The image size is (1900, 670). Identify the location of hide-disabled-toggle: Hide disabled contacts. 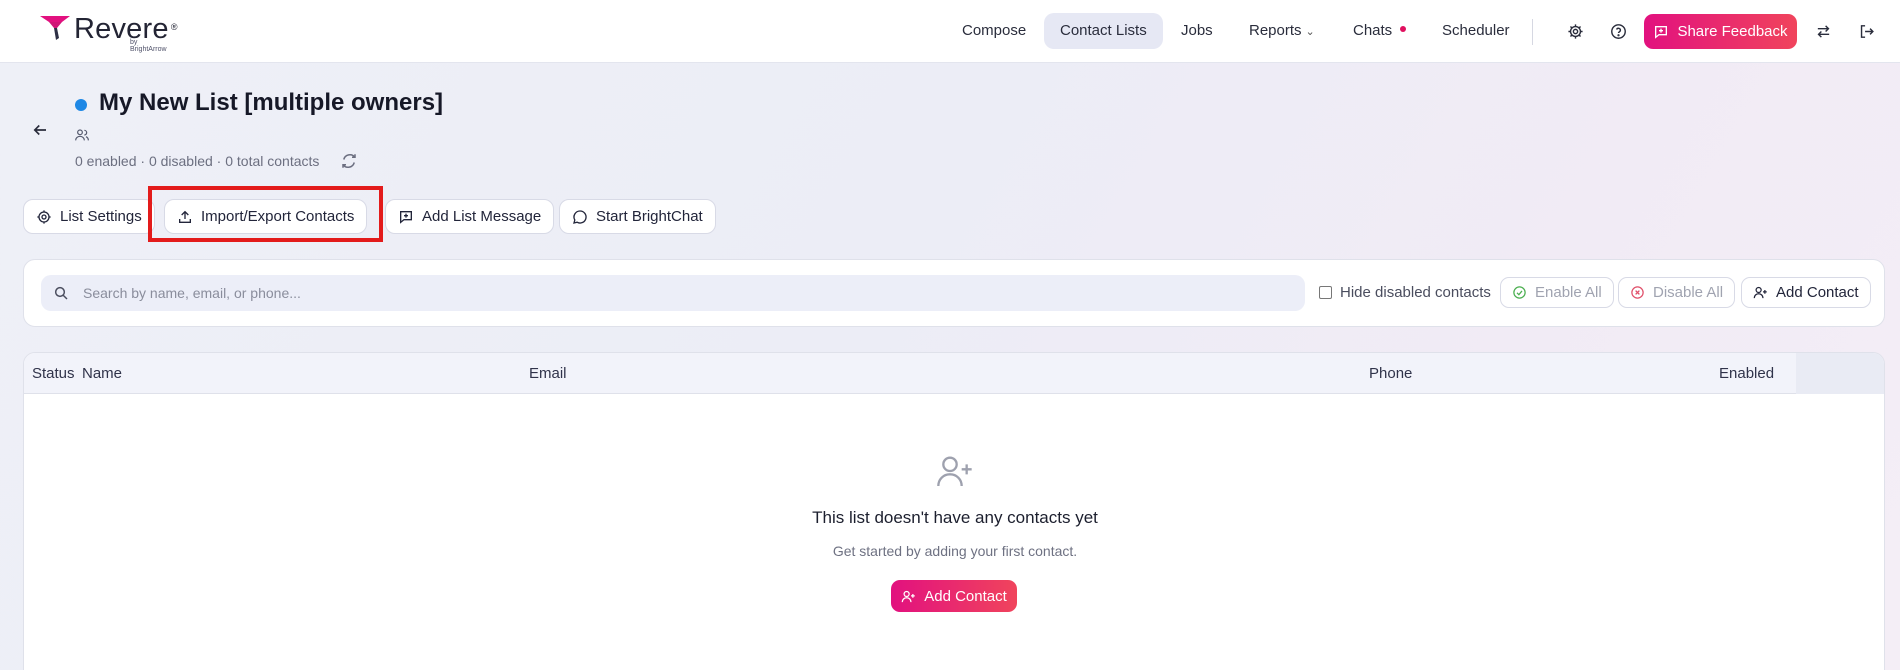
(1405, 292).